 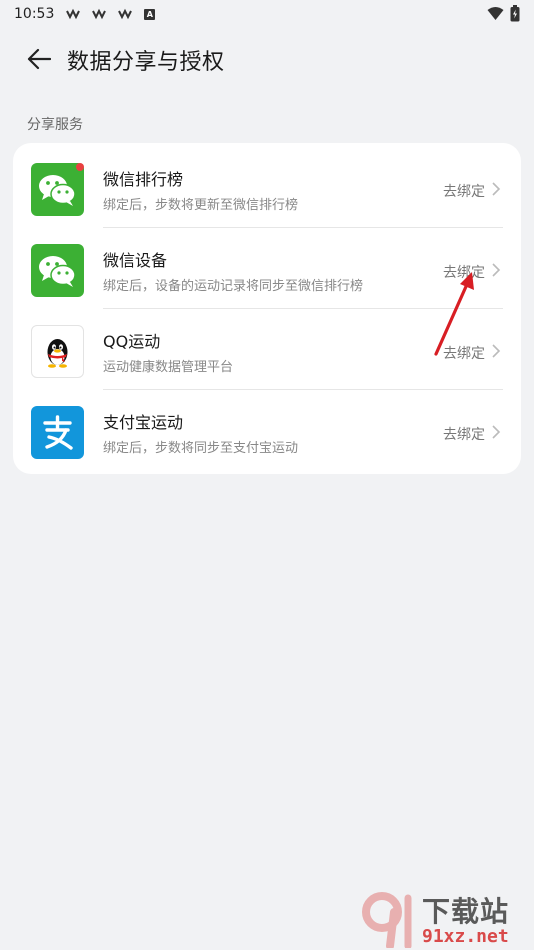 What do you see at coordinates (55, 125) in the screenshot?
I see `section-label: 分享服务` at bounding box center [55, 125].